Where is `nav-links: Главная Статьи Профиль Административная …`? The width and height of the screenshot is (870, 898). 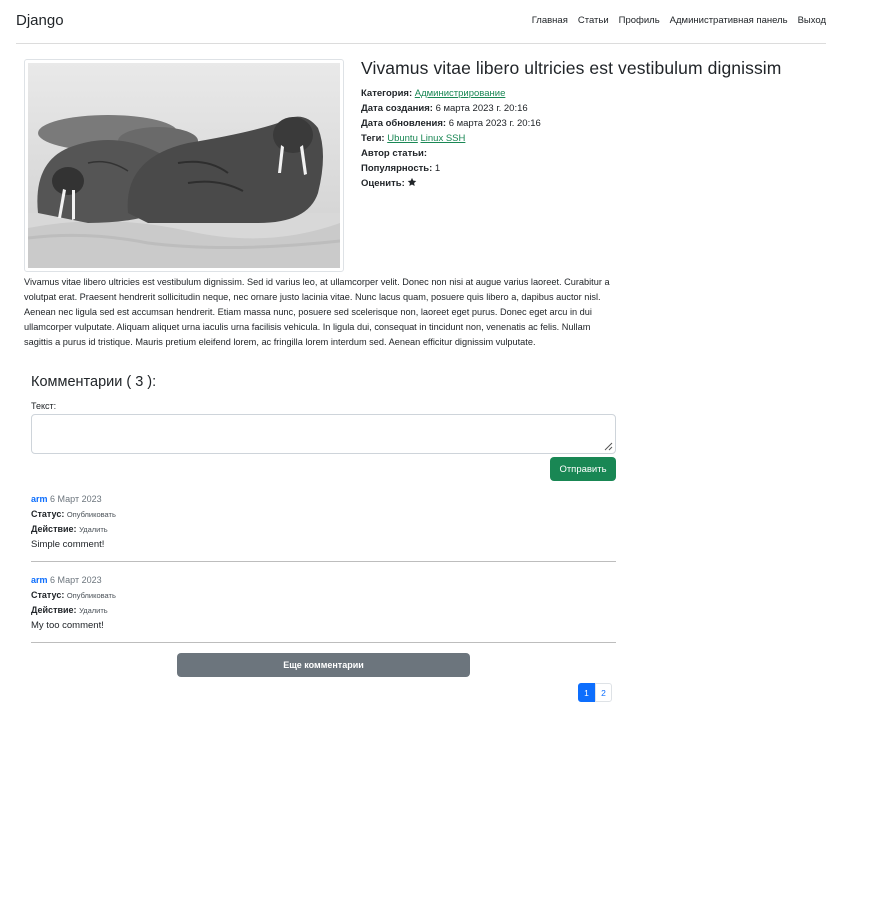 nav-links: Главная Статьи Профиль Административная … is located at coordinates (679, 20).